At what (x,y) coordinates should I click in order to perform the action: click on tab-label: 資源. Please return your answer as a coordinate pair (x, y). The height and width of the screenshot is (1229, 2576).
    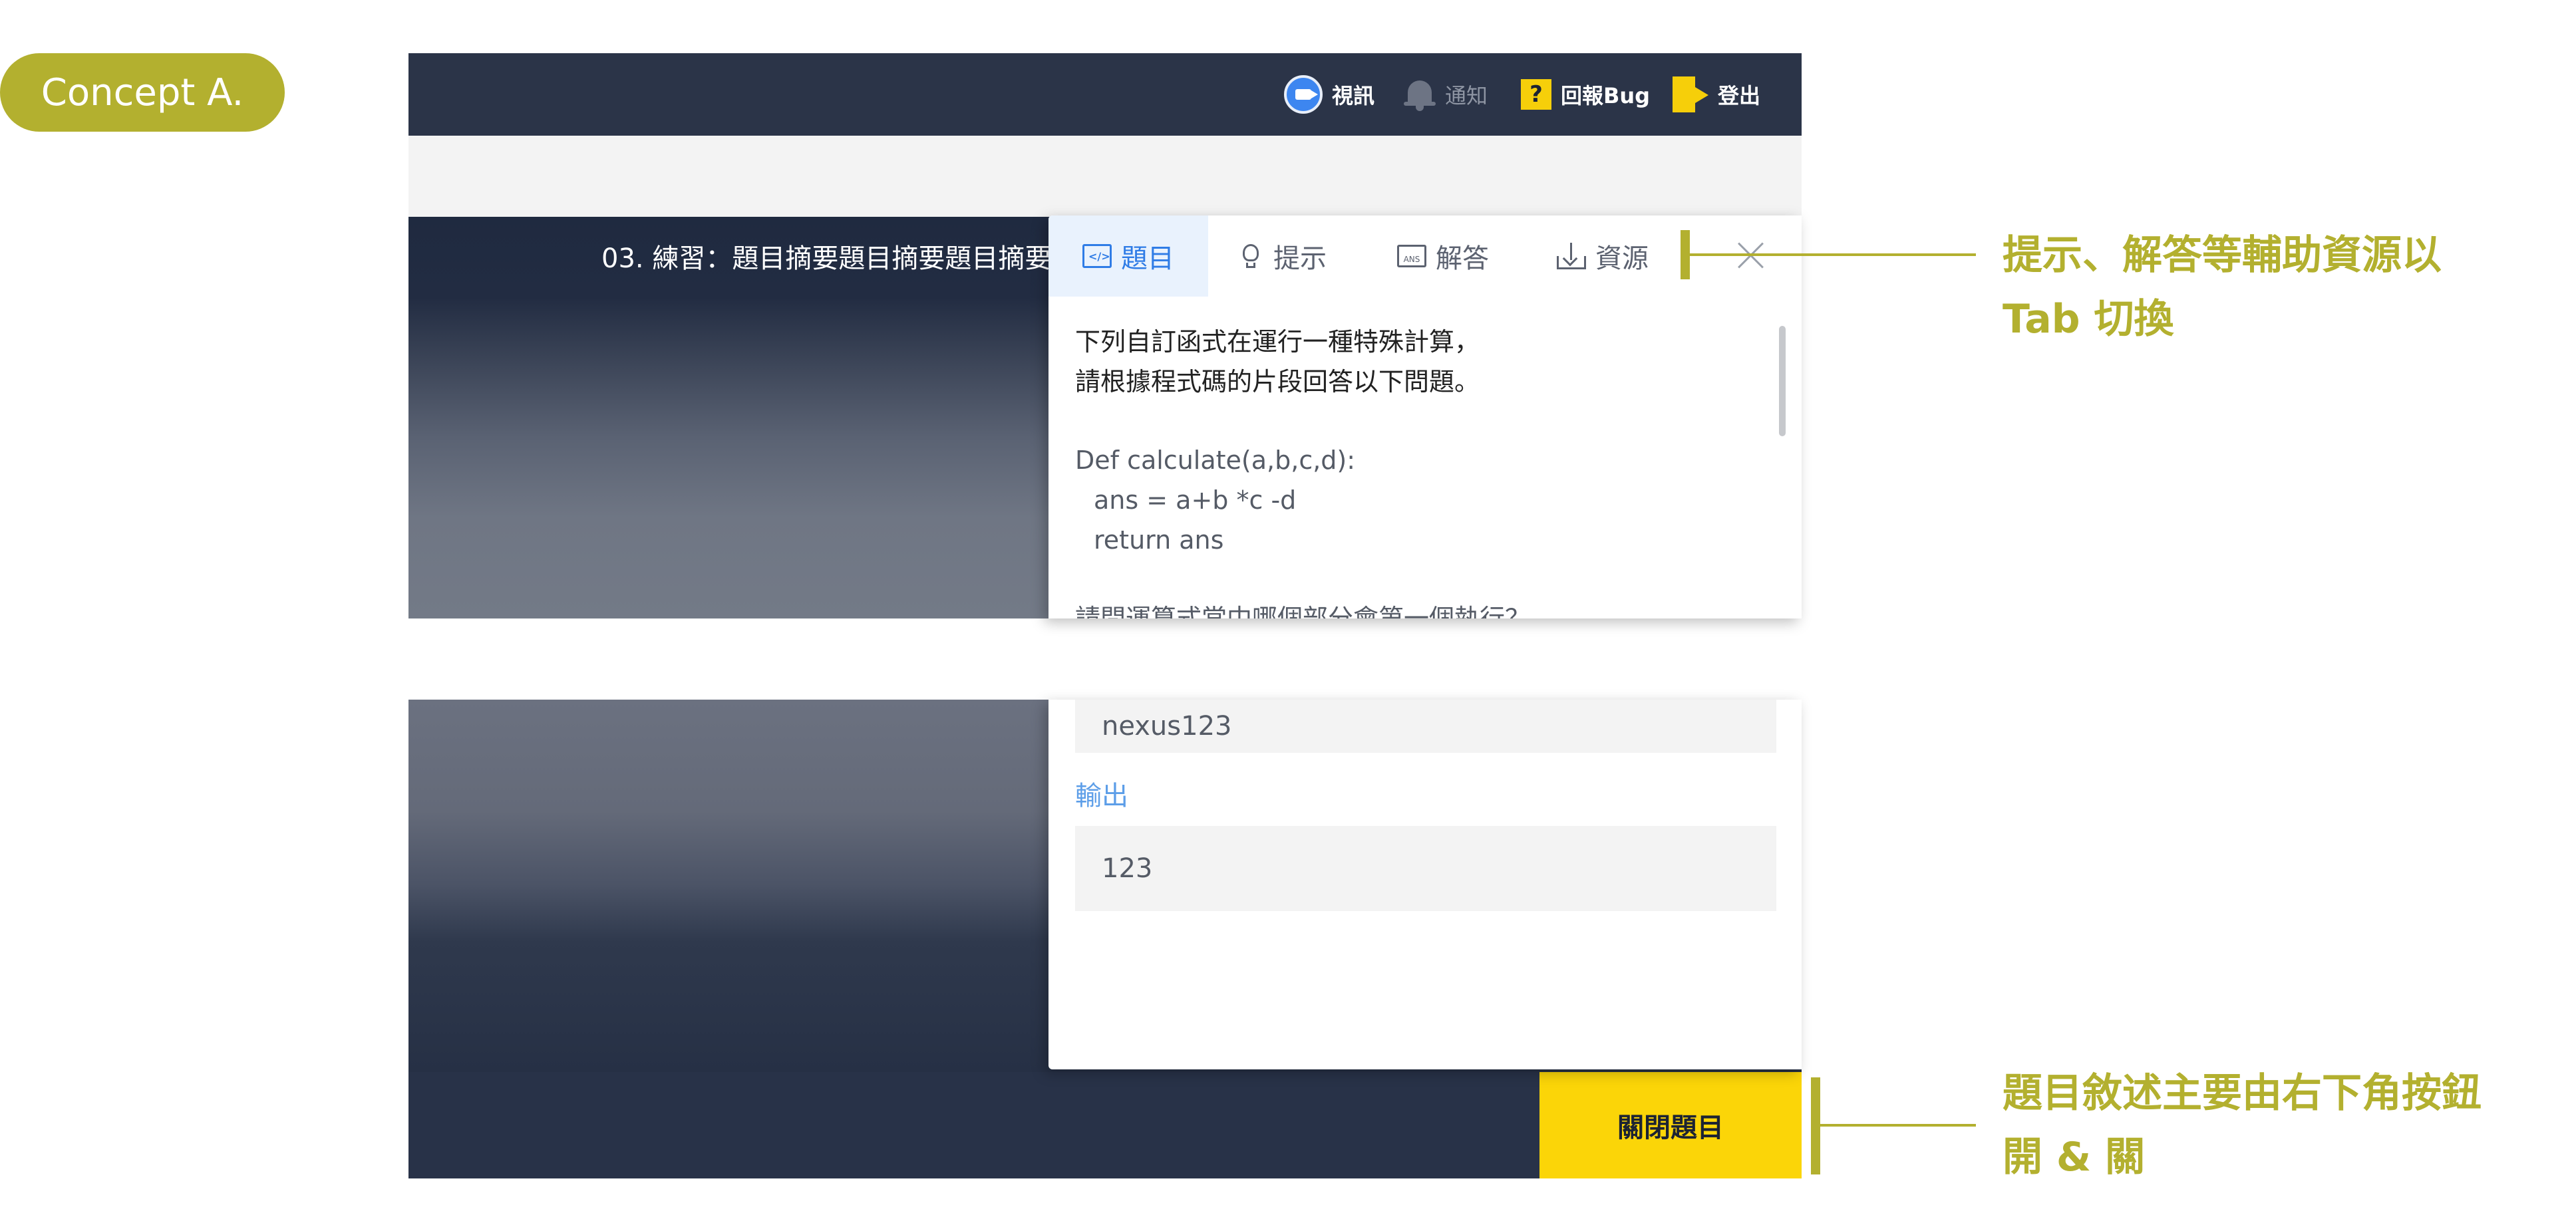
    Looking at the image, I should click on (1622, 258).